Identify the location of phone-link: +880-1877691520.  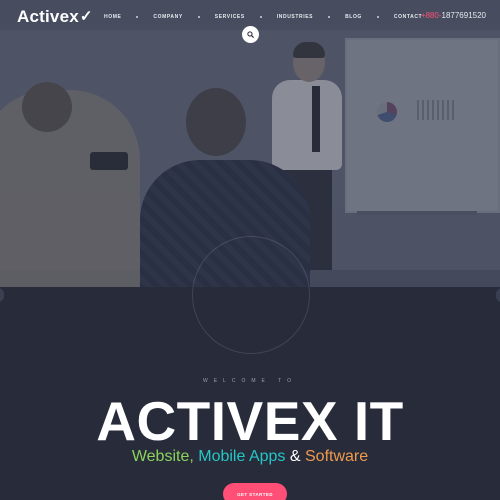
(453, 15).